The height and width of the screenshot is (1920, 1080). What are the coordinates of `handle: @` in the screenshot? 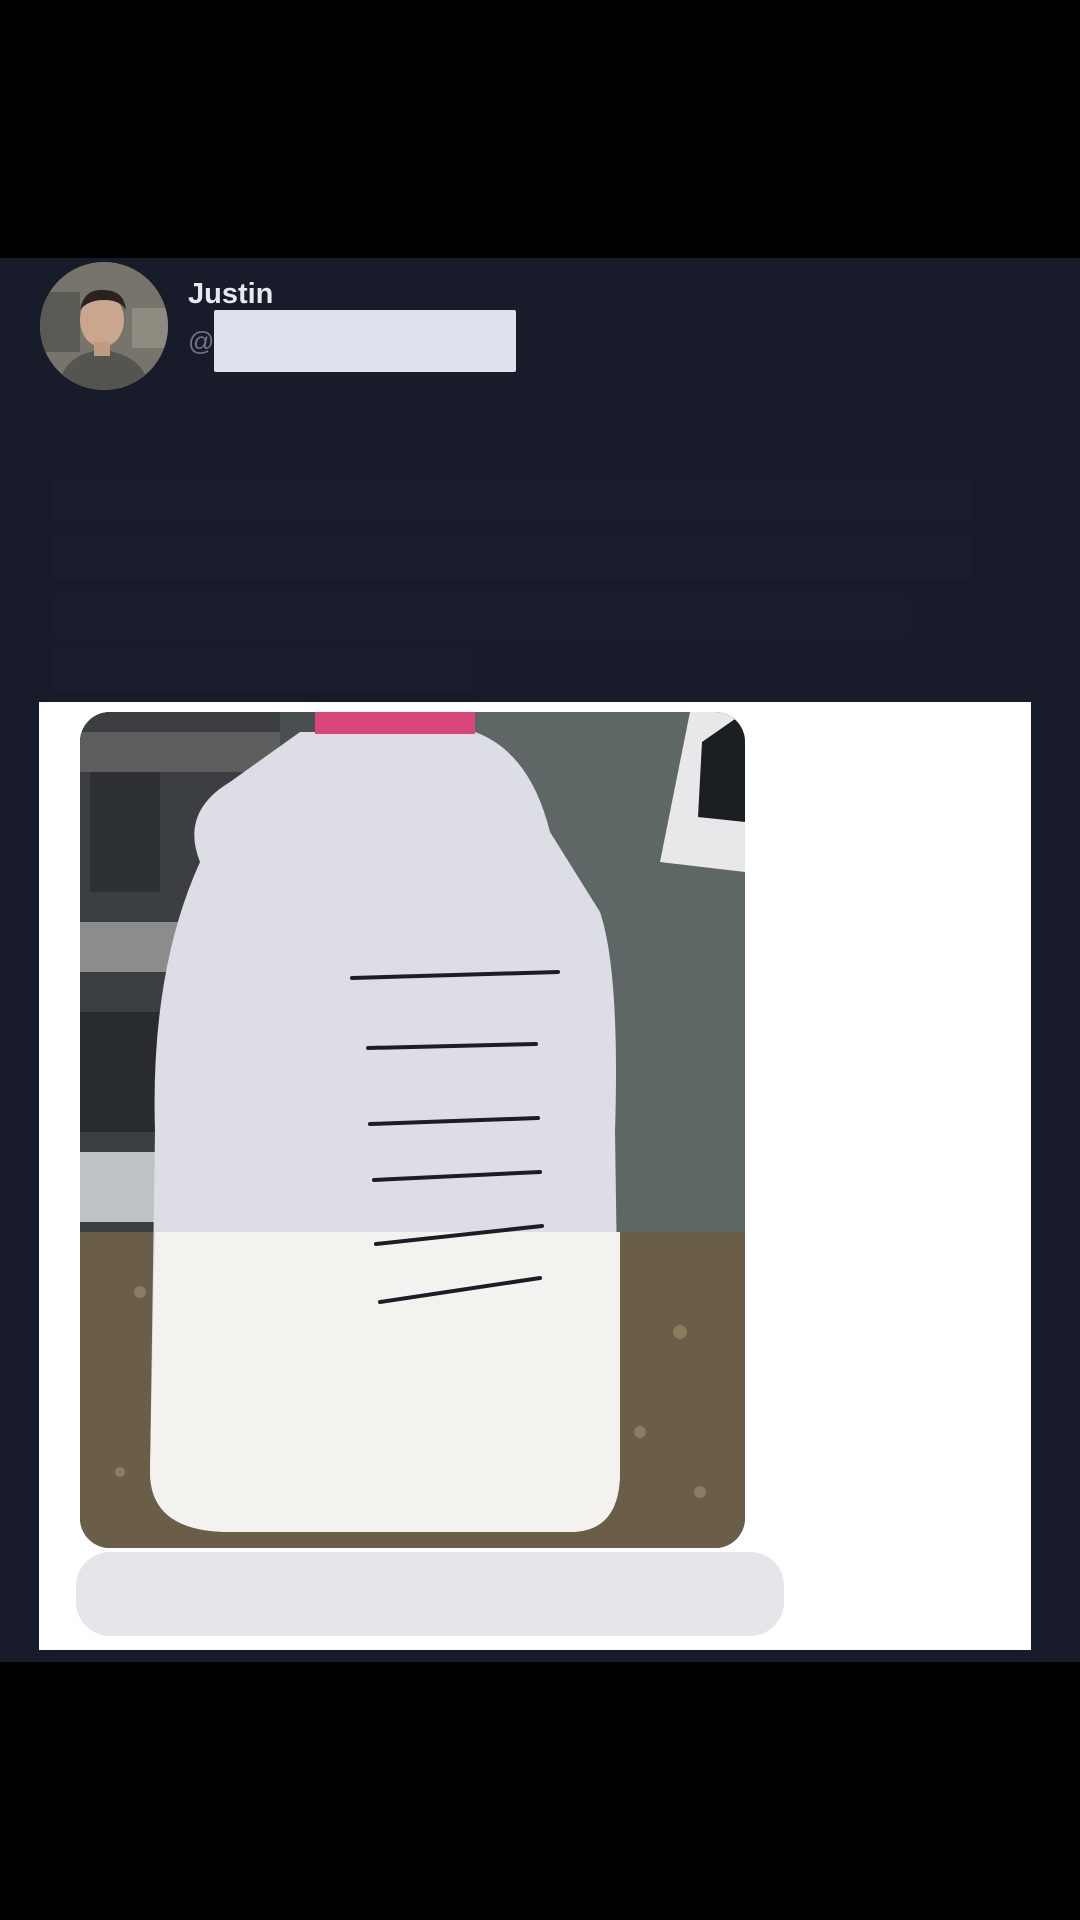 It's located at (201, 341).